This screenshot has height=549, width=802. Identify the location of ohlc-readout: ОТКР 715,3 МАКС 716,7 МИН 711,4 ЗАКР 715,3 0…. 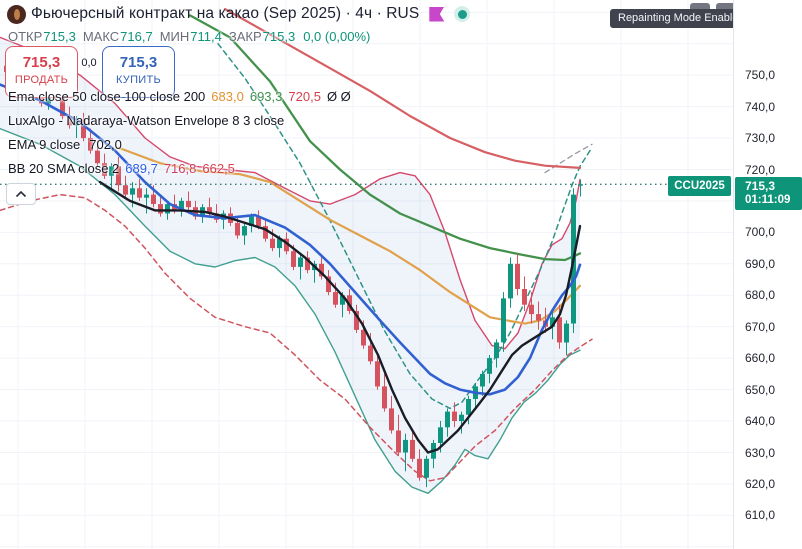
(189, 36).